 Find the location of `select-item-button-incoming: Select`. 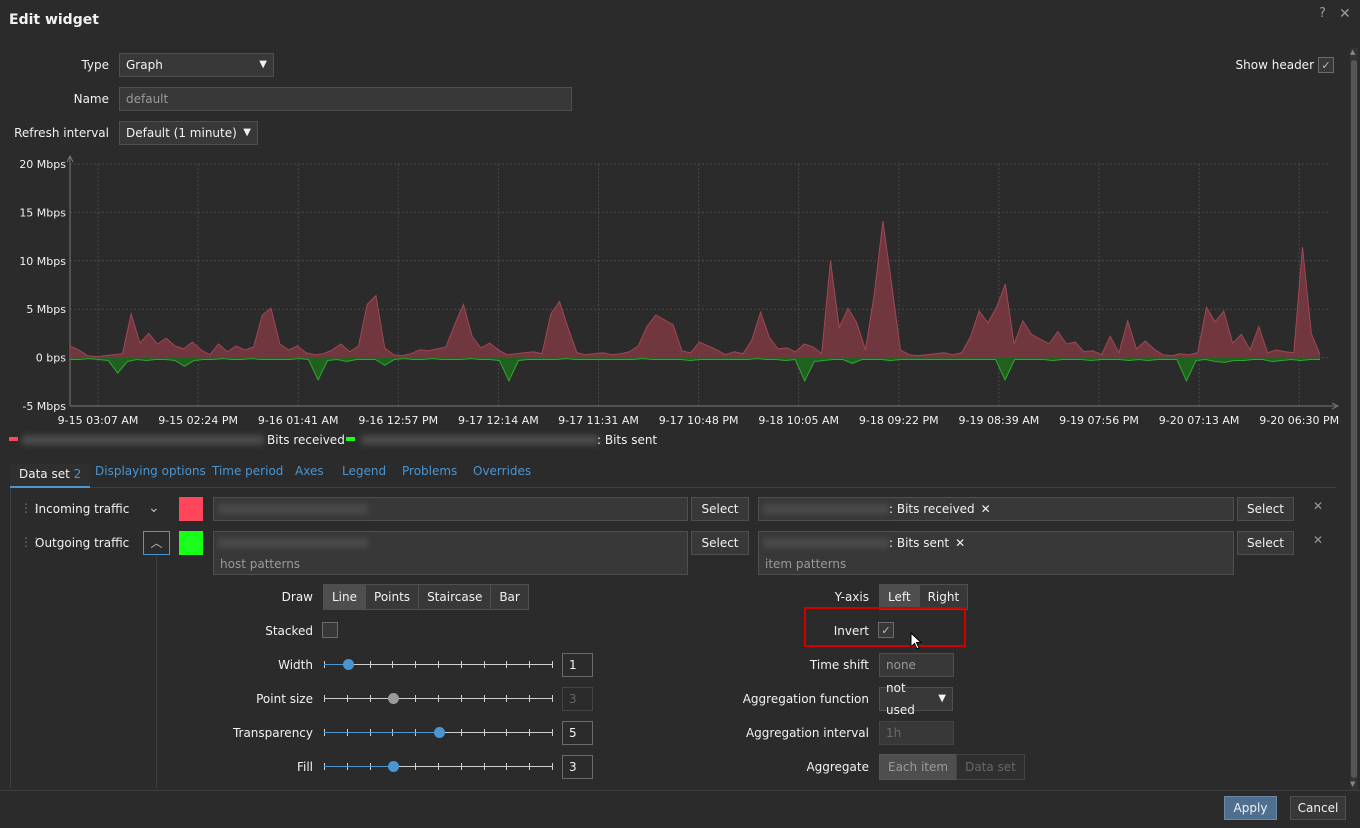

select-item-button-incoming: Select is located at coordinates (1265, 509).